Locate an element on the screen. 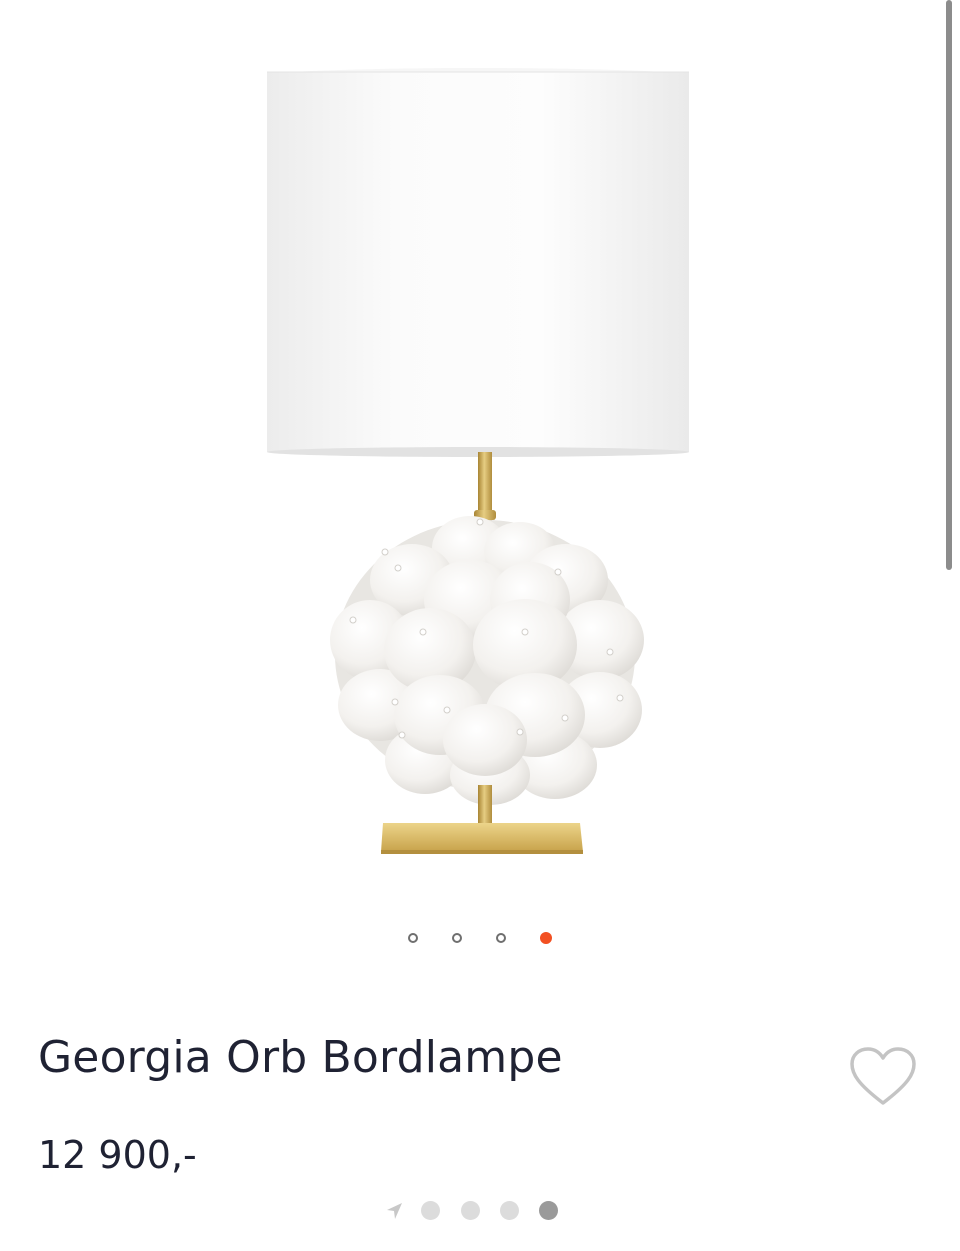  product-title: Georgia Orb Bordlampe is located at coordinates (300, 1057).